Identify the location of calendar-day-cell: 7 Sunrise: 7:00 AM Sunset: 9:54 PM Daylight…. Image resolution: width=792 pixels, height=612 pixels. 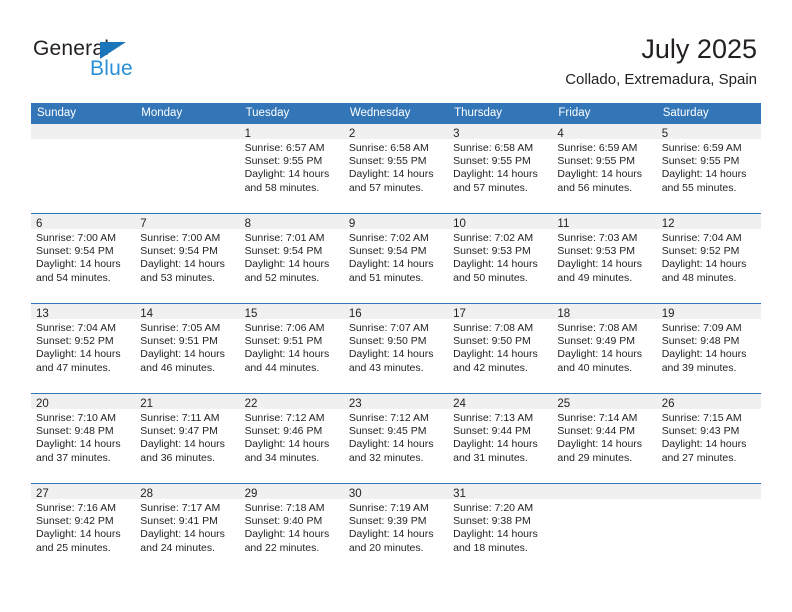
(187, 258).